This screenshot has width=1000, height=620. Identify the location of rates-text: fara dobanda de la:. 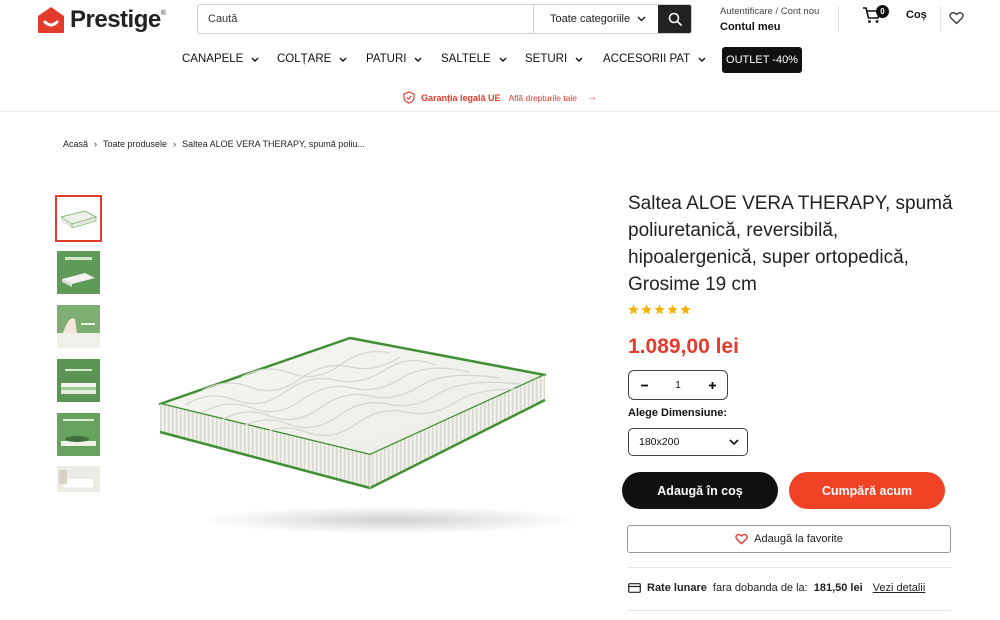
(760, 588).